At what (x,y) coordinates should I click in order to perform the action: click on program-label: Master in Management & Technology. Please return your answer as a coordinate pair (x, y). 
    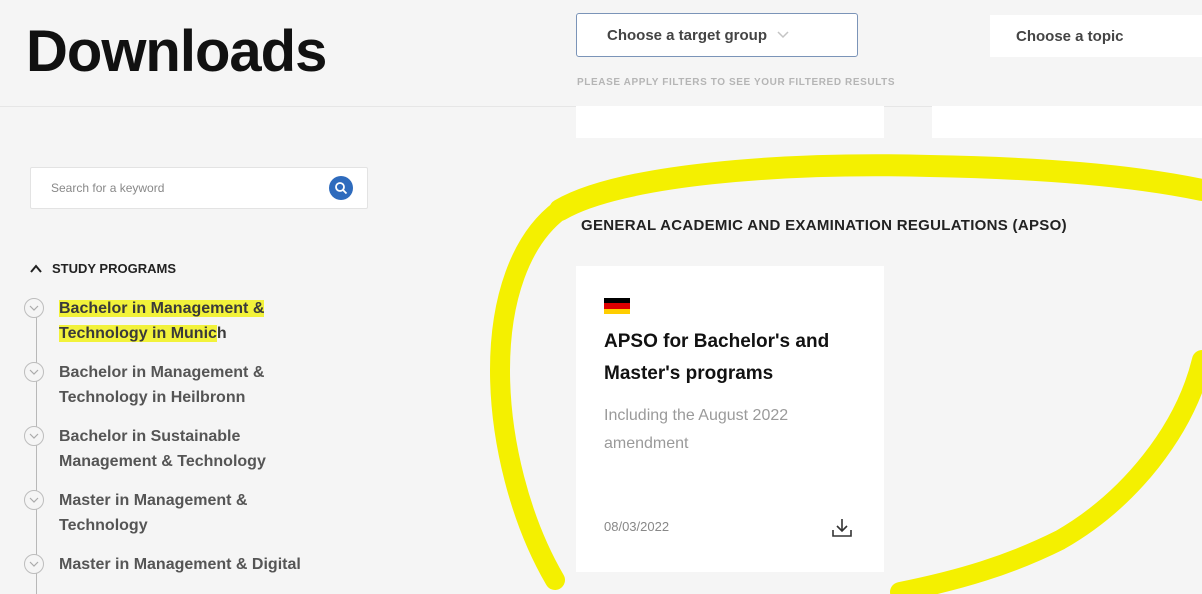
    Looking at the image, I should click on (153, 513).